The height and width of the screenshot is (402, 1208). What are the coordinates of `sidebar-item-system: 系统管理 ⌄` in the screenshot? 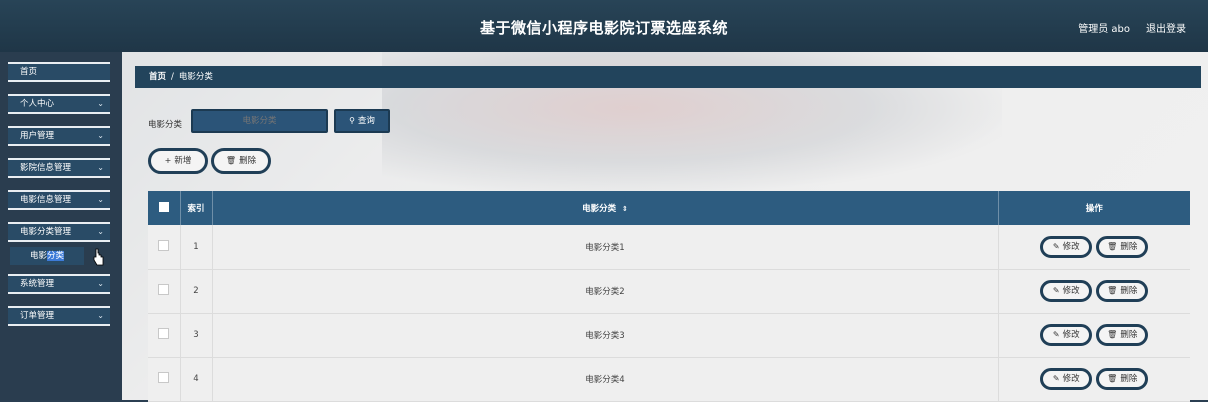 It's located at (59, 284).